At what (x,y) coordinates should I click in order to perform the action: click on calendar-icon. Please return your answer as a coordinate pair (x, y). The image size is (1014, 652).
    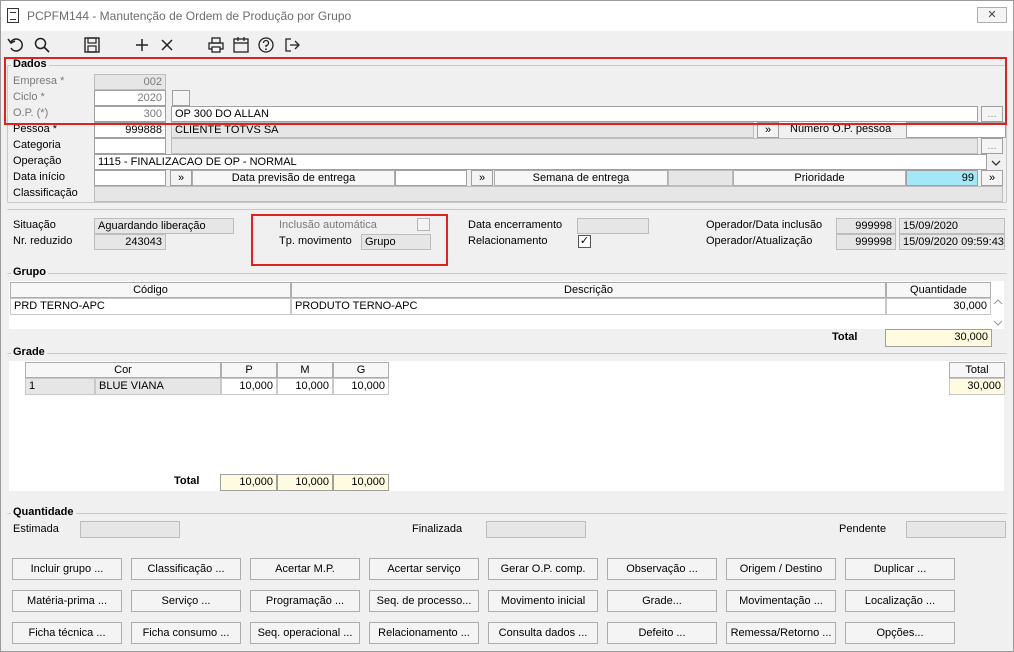
    Looking at the image, I should click on (241, 45).